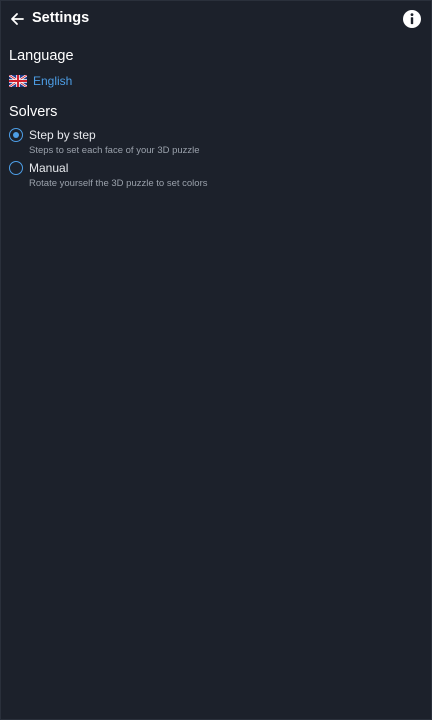  I want to click on radio-dot, so click(15, 134).